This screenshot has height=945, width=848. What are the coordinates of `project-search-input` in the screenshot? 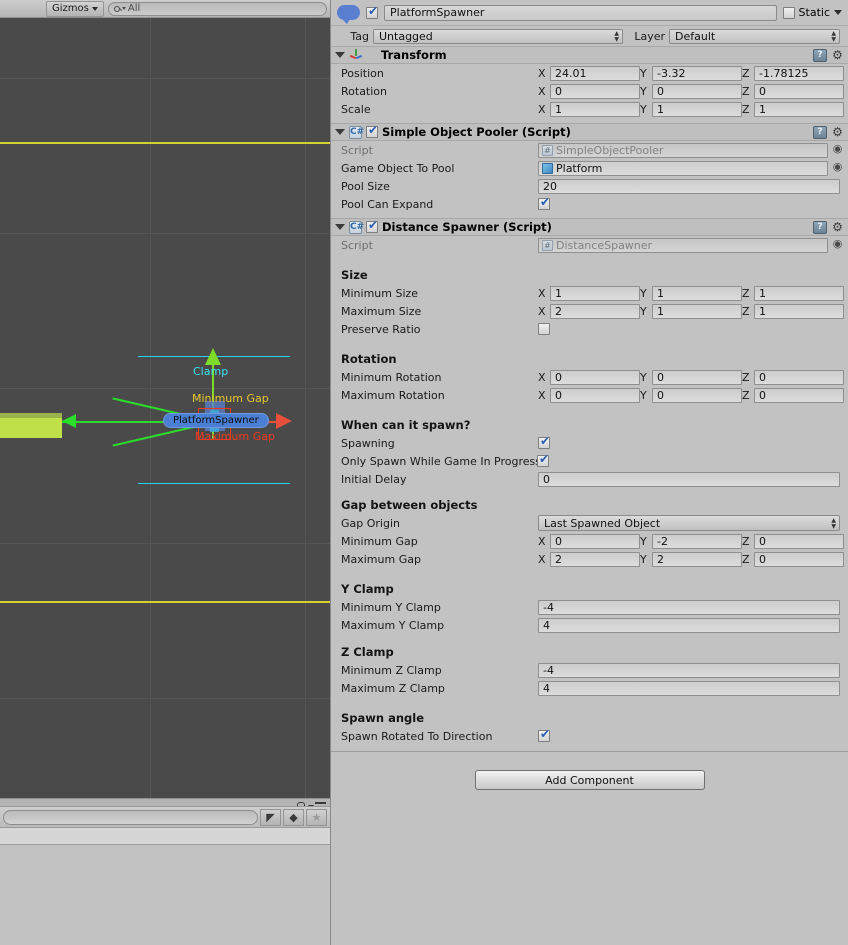 It's located at (130, 817).